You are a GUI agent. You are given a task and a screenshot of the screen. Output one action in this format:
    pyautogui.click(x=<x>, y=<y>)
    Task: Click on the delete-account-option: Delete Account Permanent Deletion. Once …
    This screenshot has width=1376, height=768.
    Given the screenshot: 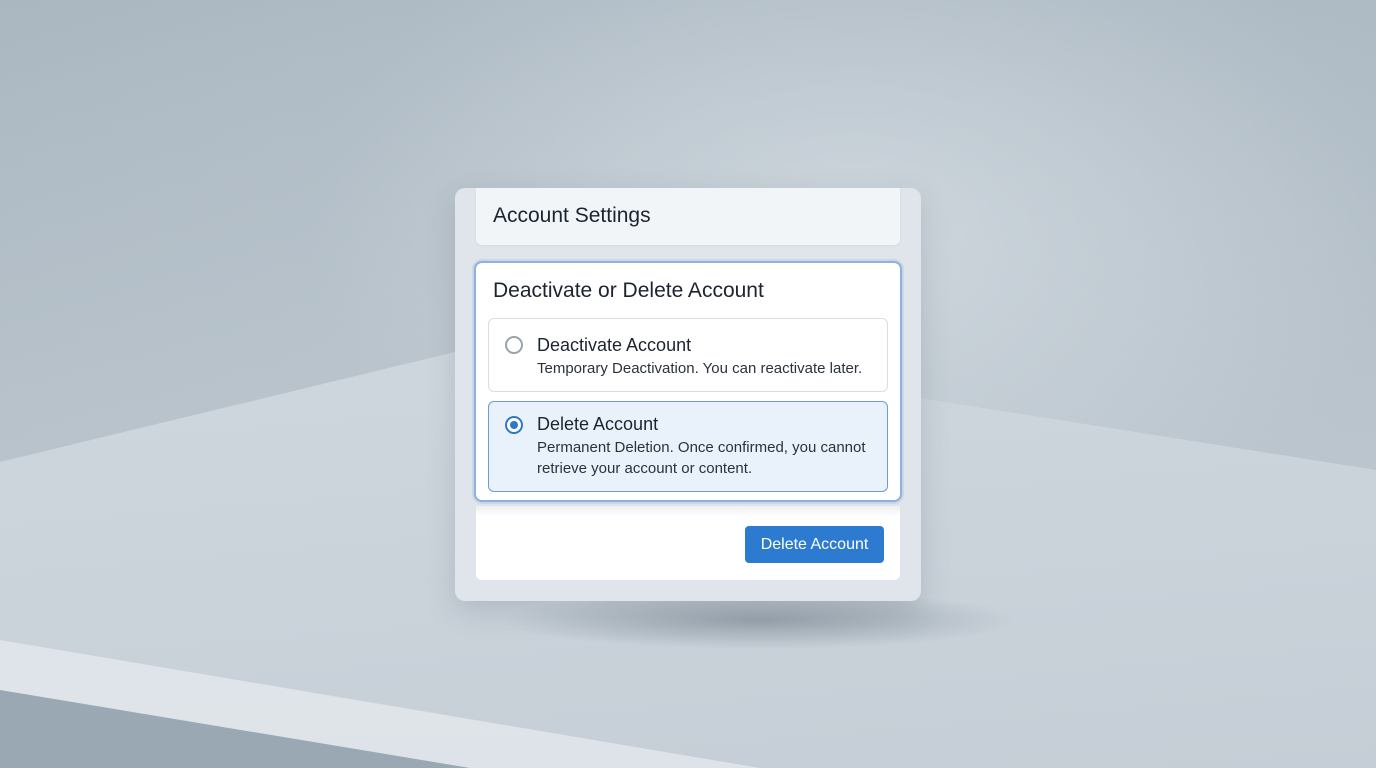 What is the action you would take?
    pyautogui.click(x=688, y=446)
    